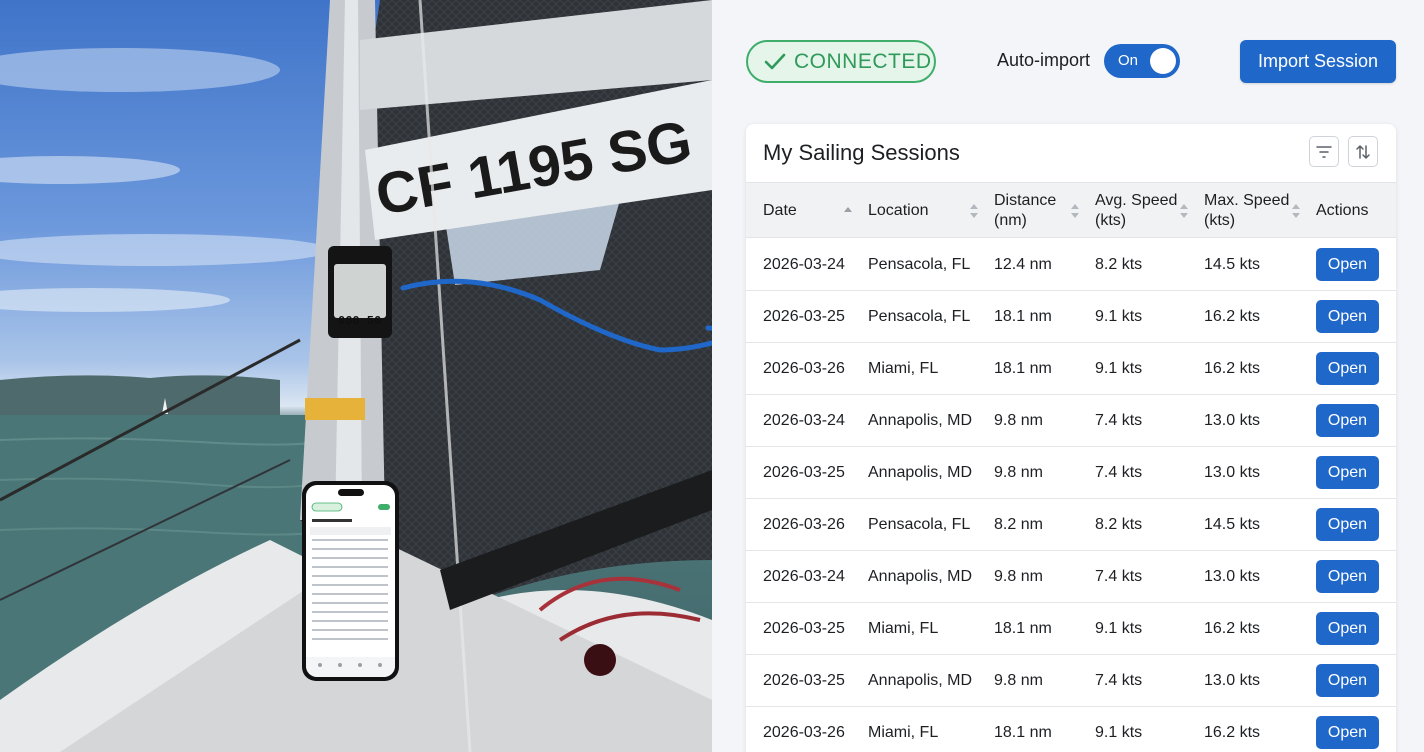 The height and width of the screenshot is (752, 1424). Describe the element at coordinates (775, 61) in the screenshot. I see `checkmark-icon` at that location.